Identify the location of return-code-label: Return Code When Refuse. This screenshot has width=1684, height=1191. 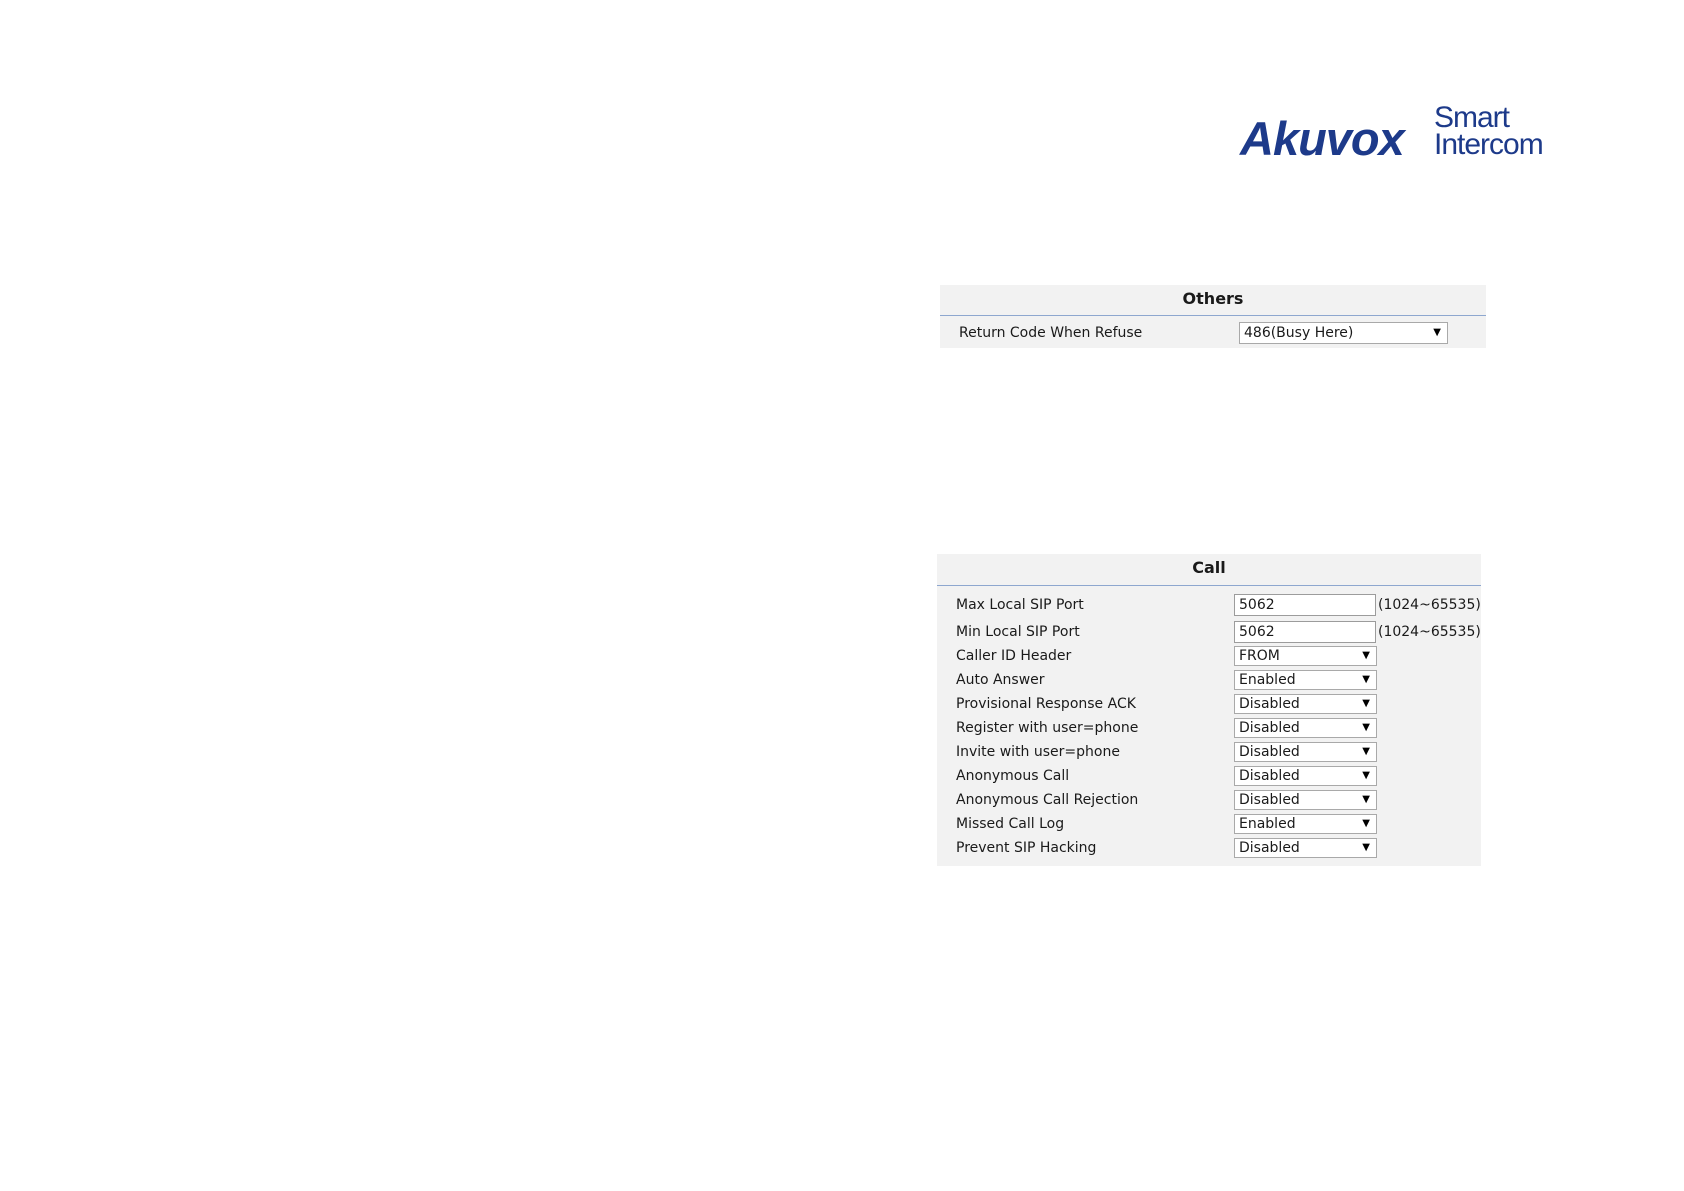
(1051, 333).